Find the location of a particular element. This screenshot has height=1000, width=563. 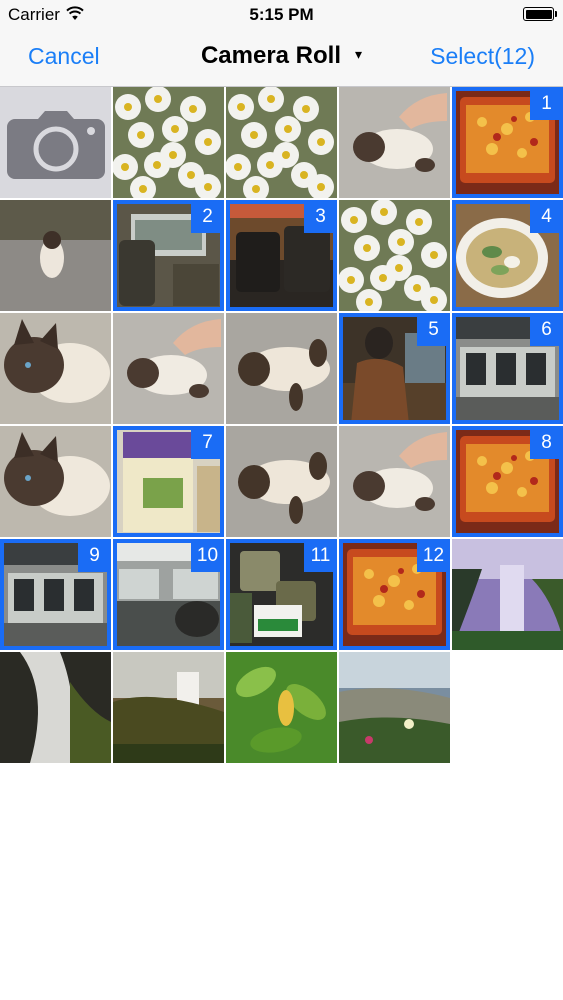

selection-order-badge: 11 is located at coordinates (320, 555).